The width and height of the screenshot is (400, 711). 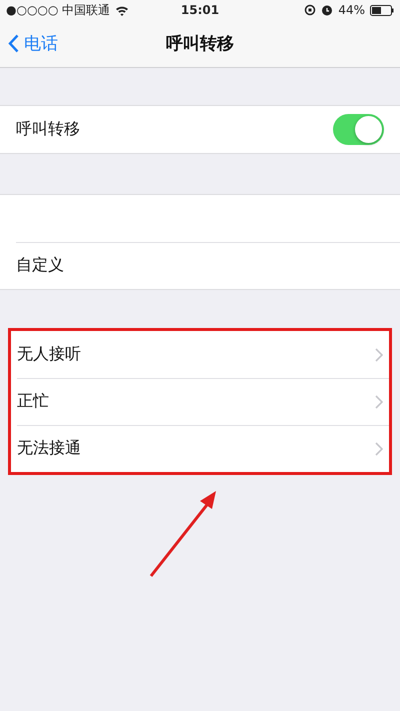 I want to click on row-label: 无法接通, so click(x=49, y=448).